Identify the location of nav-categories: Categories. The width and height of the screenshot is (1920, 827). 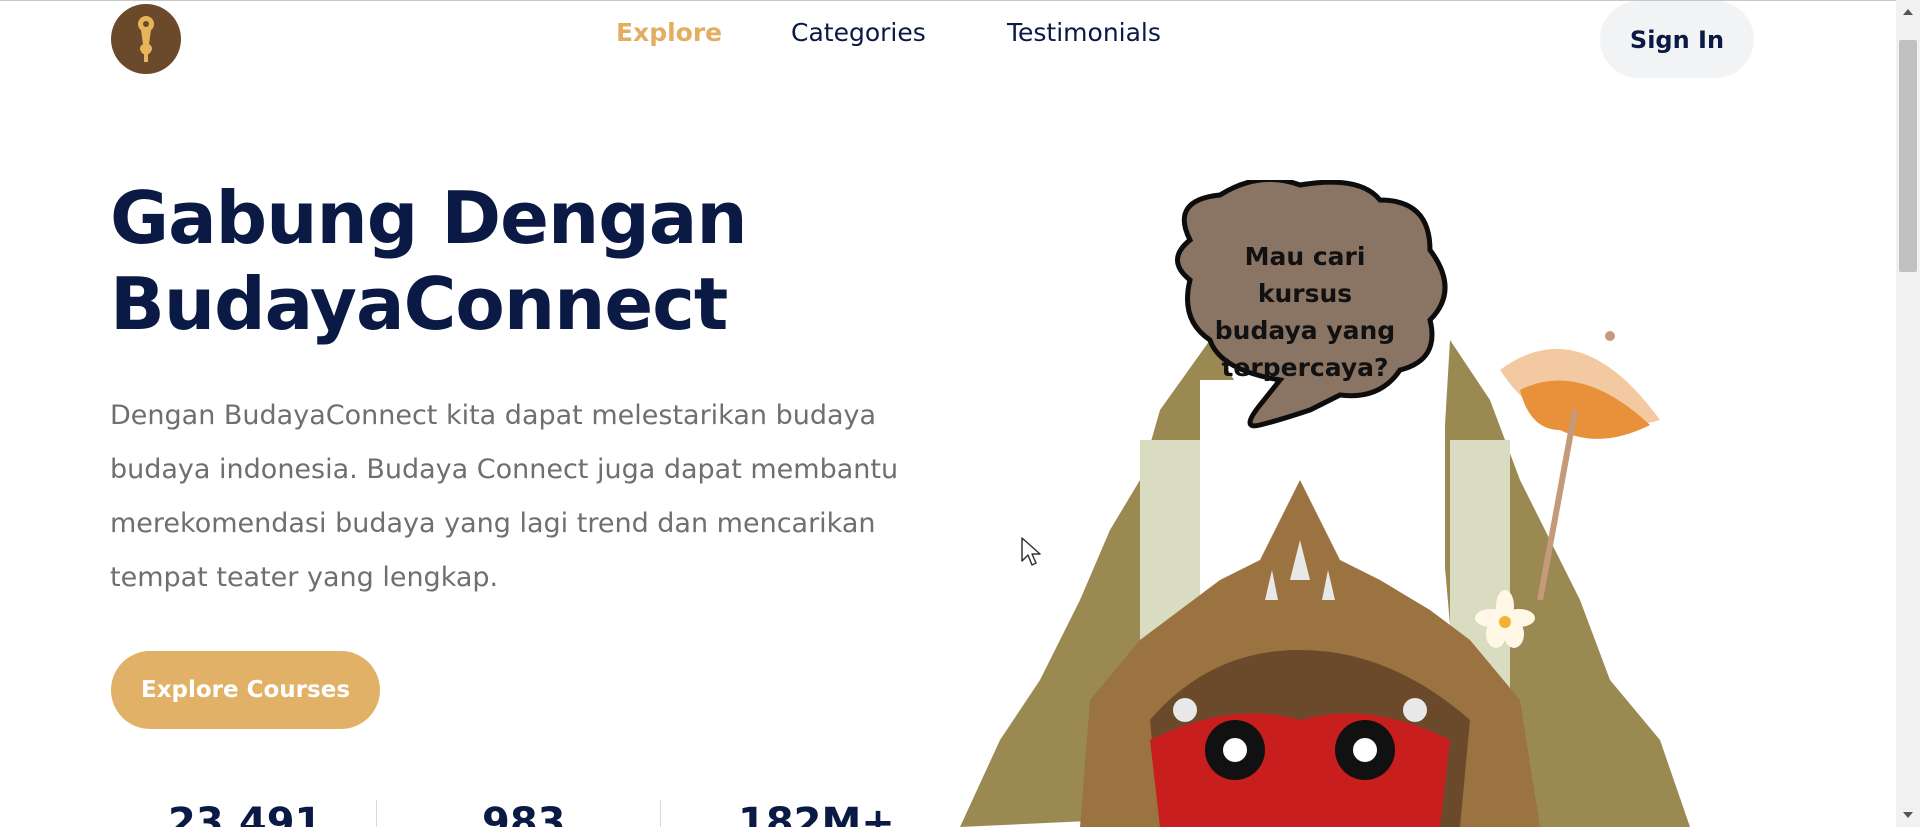
(858, 32).